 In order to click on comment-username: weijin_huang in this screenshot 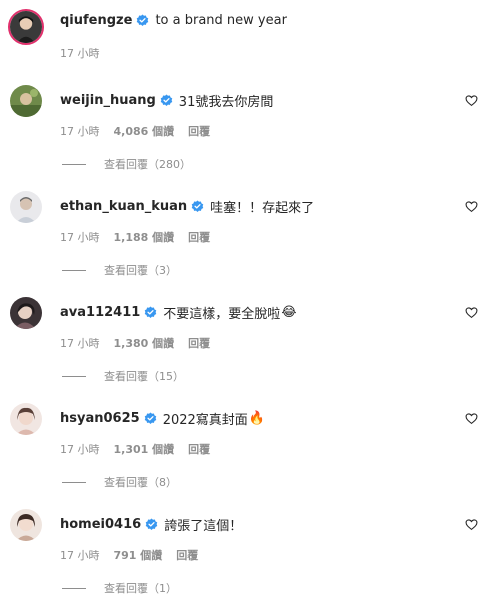, I will do `click(108, 100)`.